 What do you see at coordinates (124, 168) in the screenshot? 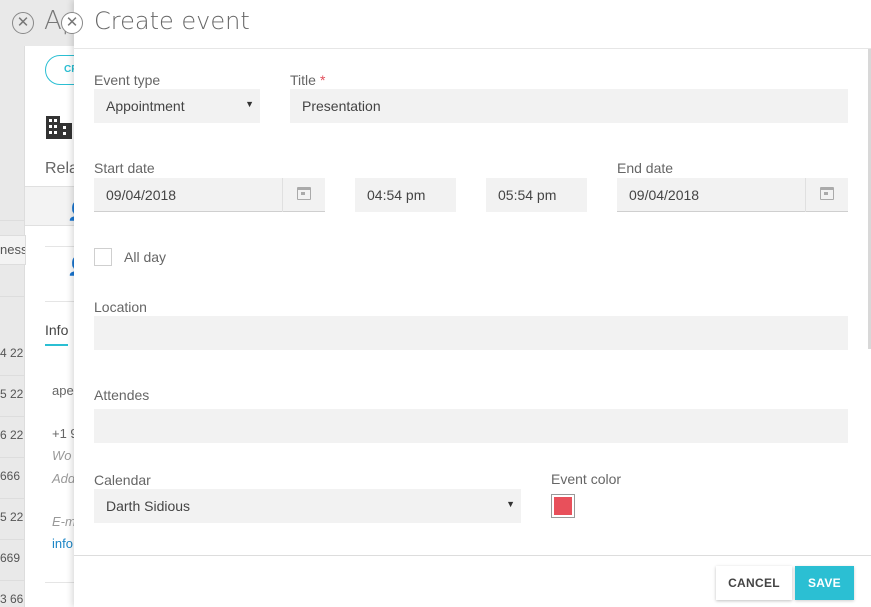
I see `start-date-label: Start date` at bounding box center [124, 168].